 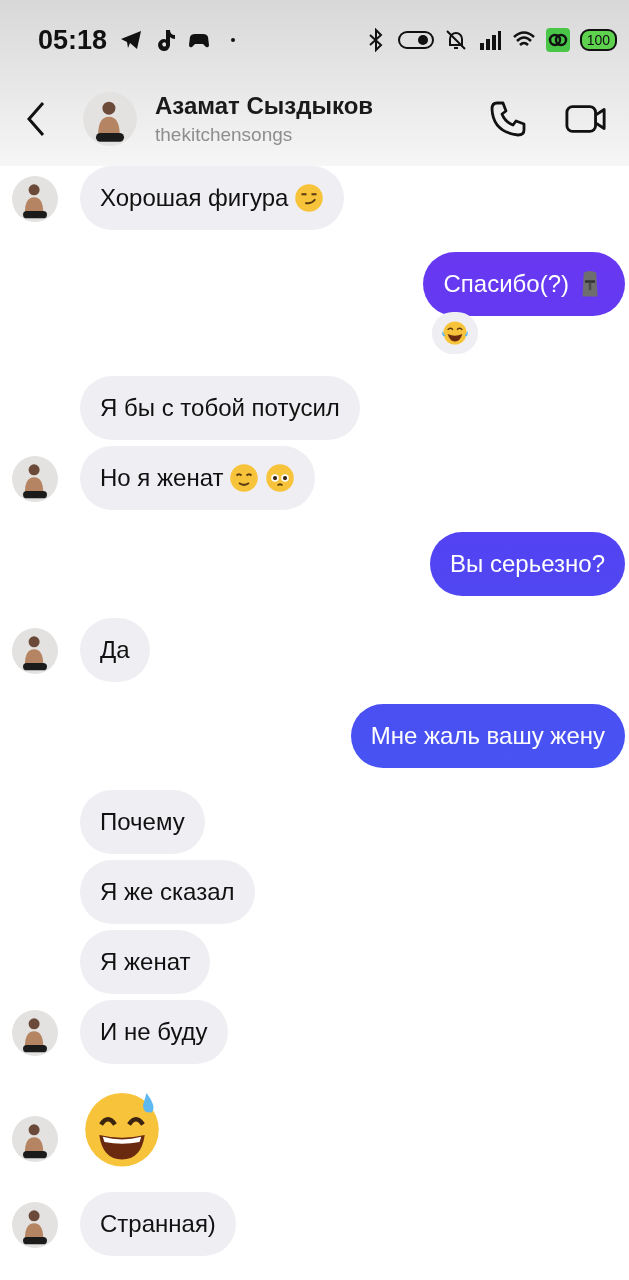 What do you see at coordinates (158, 1224) in the screenshot?
I see `message-bubble: Странная)` at bounding box center [158, 1224].